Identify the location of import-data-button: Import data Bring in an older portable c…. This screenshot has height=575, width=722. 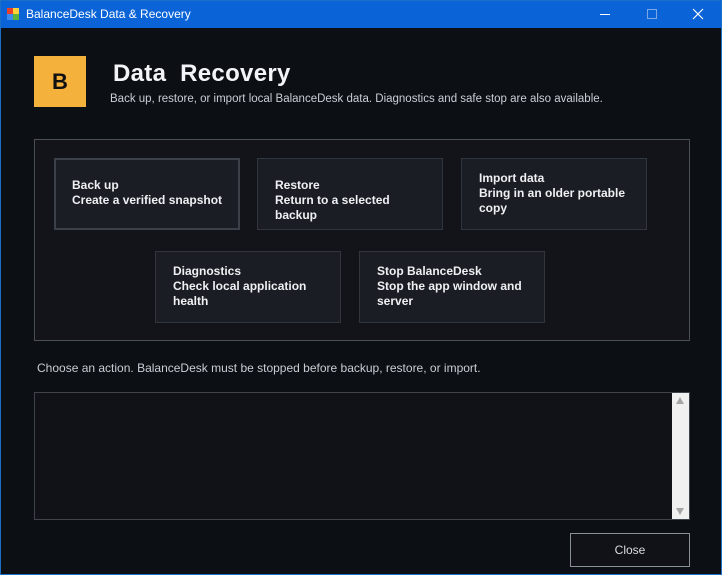
(554, 194).